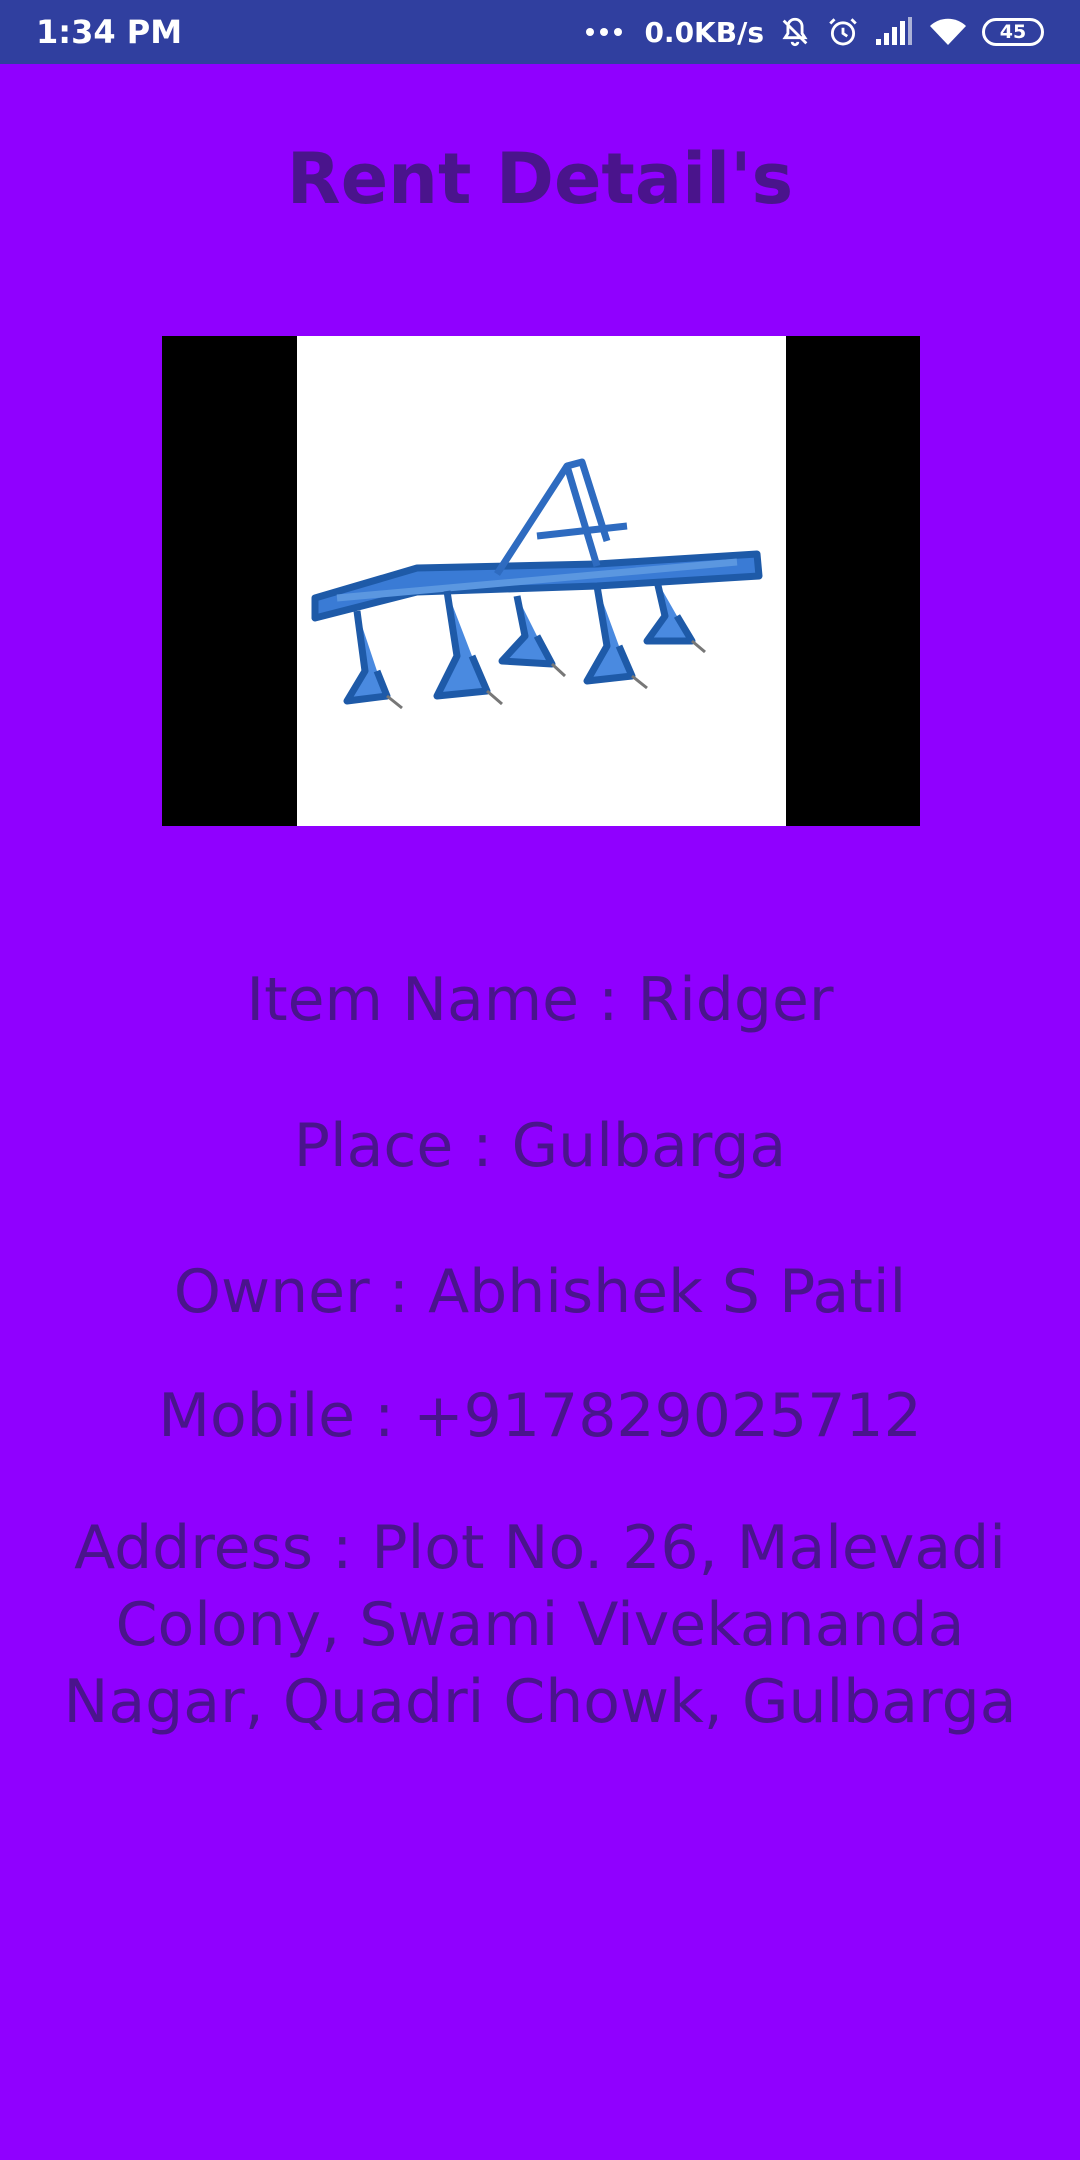  Describe the element at coordinates (843, 32) in the screenshot. I see `alarm-icon` at that location.